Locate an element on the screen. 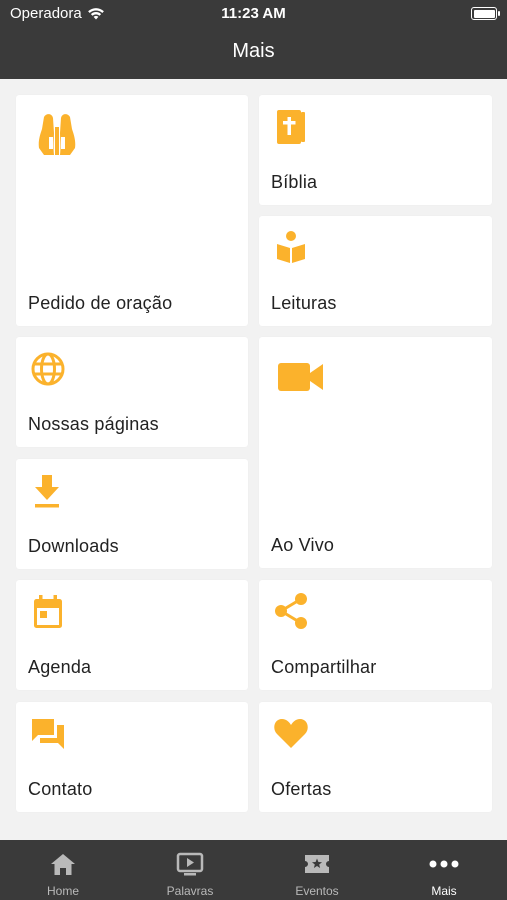  tab-eventos: Eventos is located at coordinates (317, 870).